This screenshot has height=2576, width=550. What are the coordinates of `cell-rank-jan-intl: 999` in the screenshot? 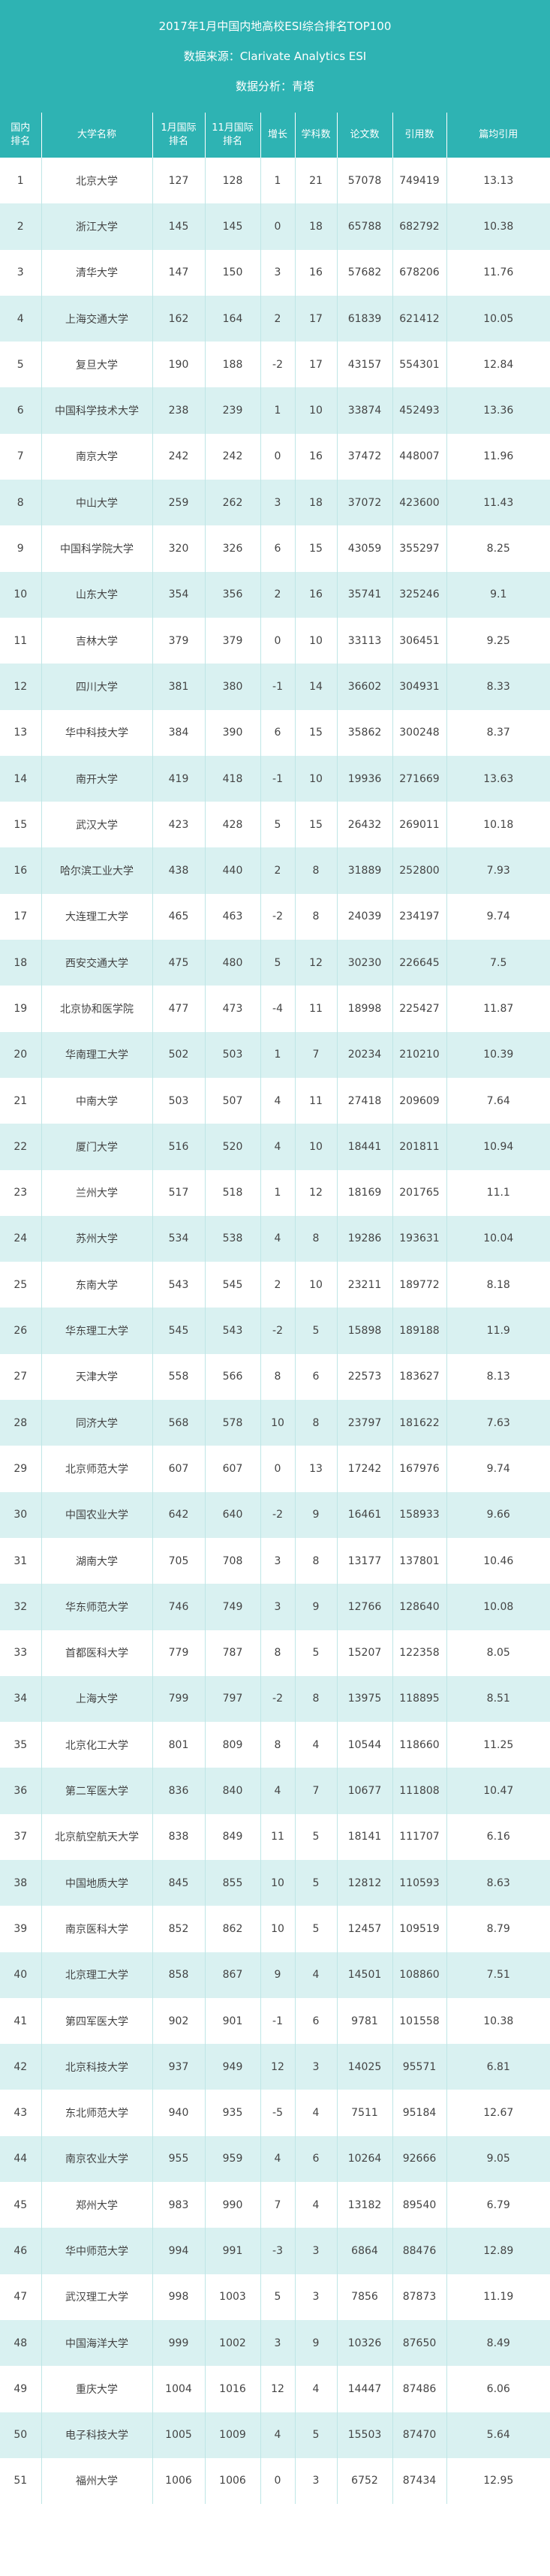 It's located at (179, 2343).